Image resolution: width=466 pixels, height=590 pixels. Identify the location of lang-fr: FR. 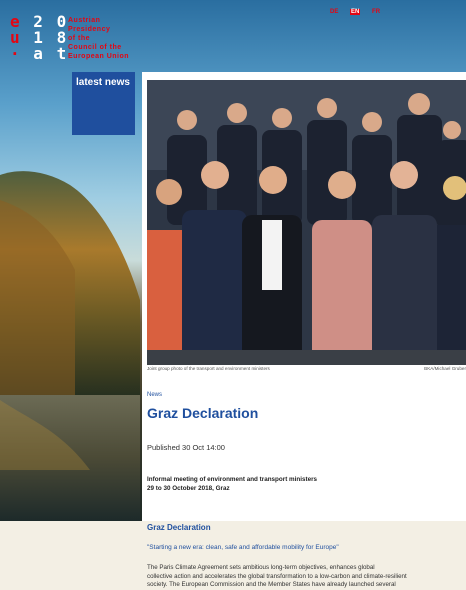
(376, 12).